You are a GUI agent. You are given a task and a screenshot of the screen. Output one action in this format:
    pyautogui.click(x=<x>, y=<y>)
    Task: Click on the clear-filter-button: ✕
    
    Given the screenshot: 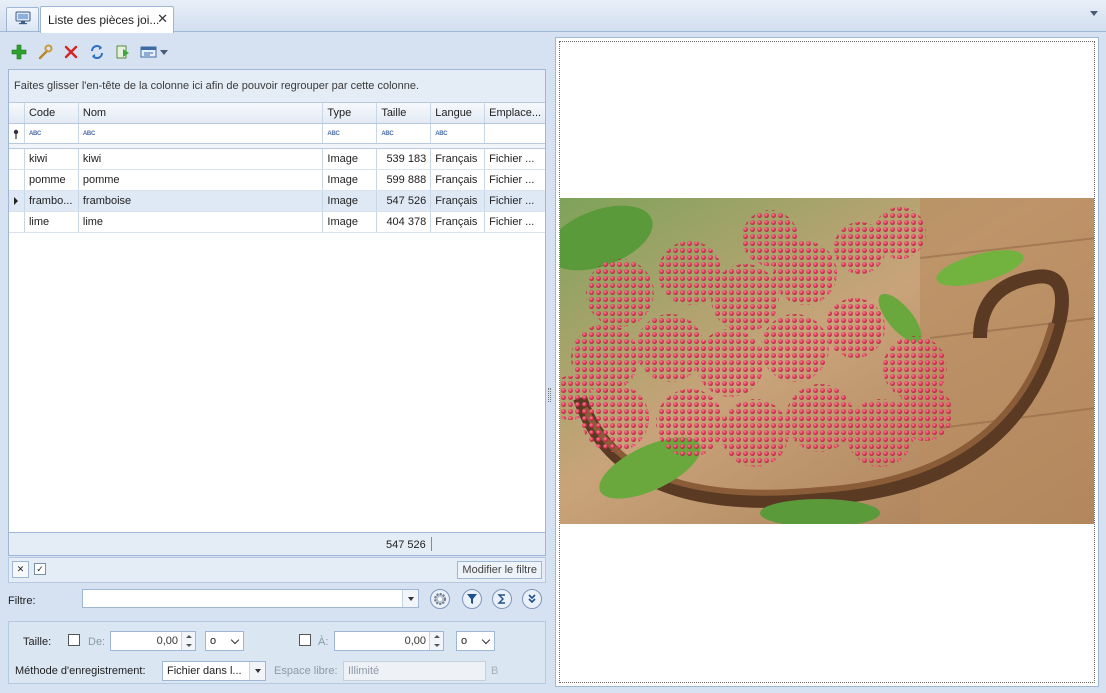 What is the action you would take?
    pyautogui.click(x=20, y=569)
    